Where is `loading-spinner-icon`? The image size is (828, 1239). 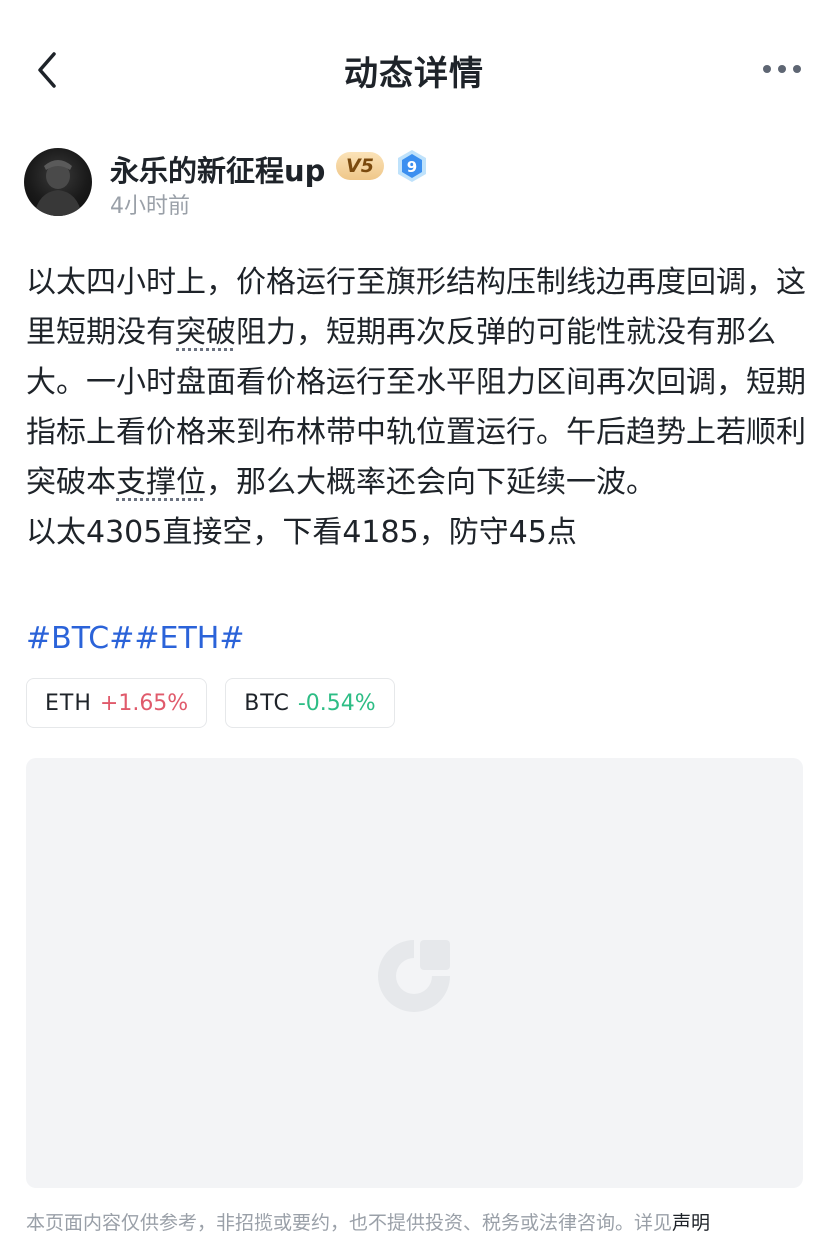 loading-spinner-icon is located at coordinates (414, 976).